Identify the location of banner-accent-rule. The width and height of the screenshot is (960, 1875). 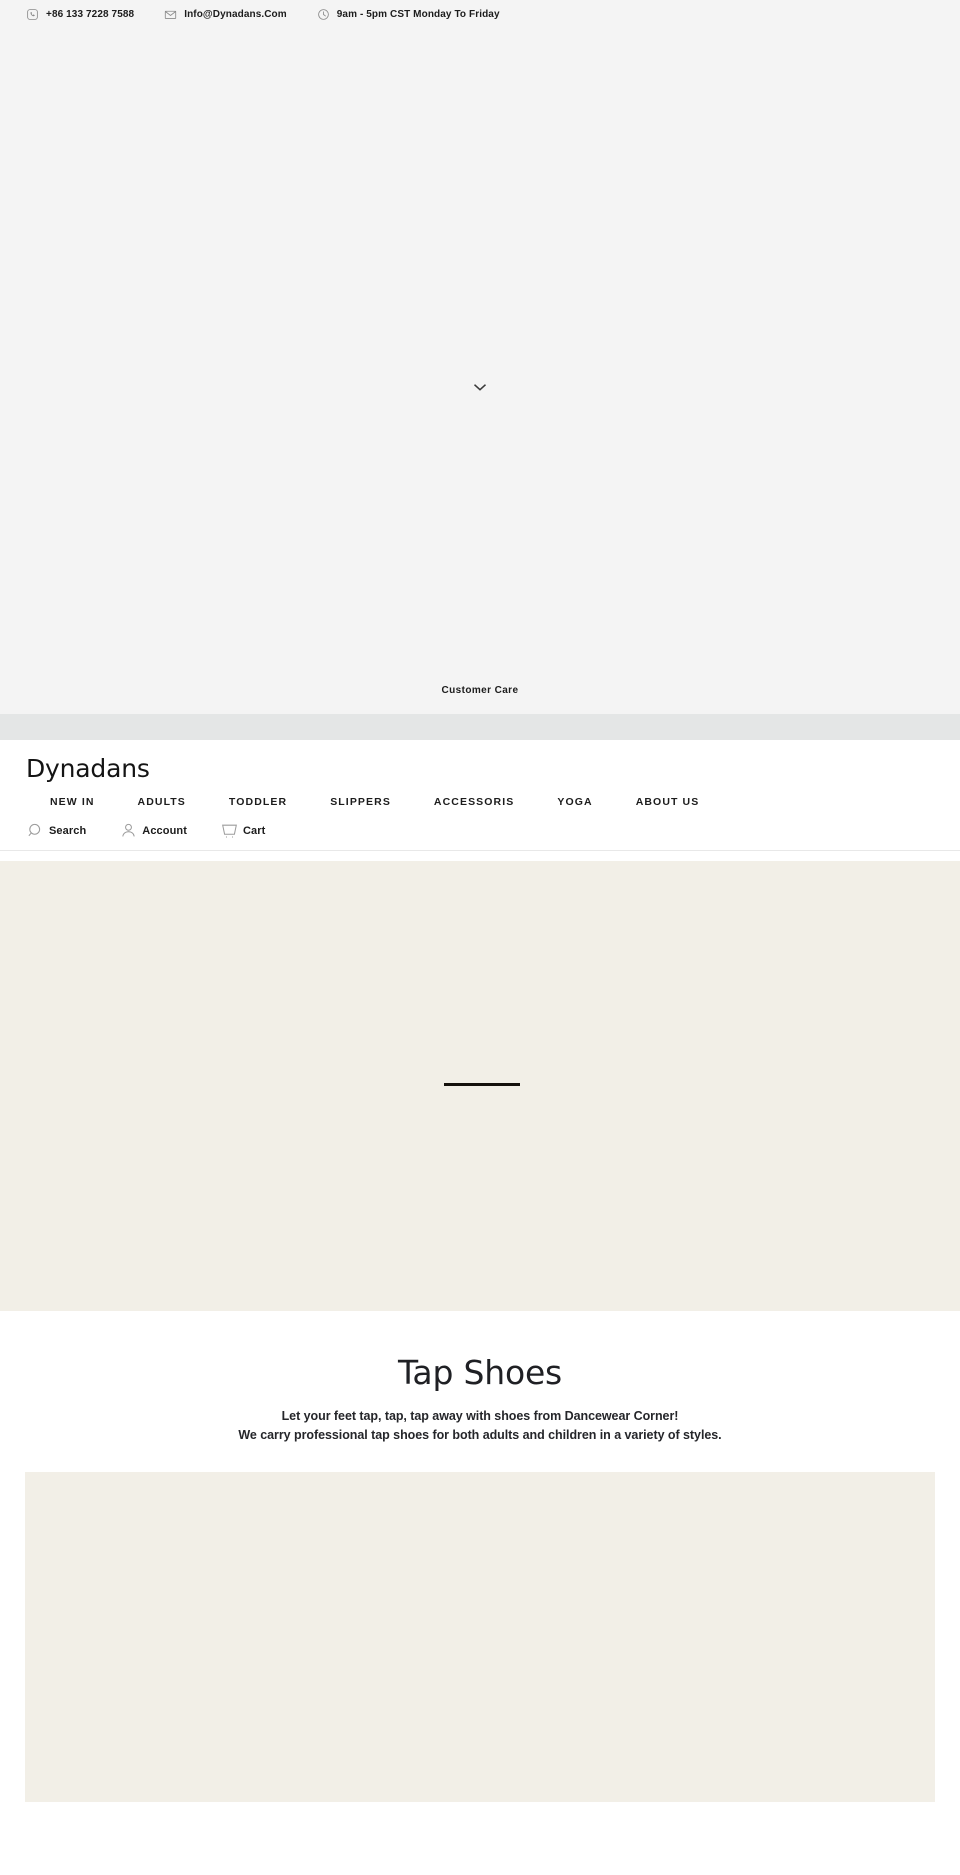
(482, 1084).